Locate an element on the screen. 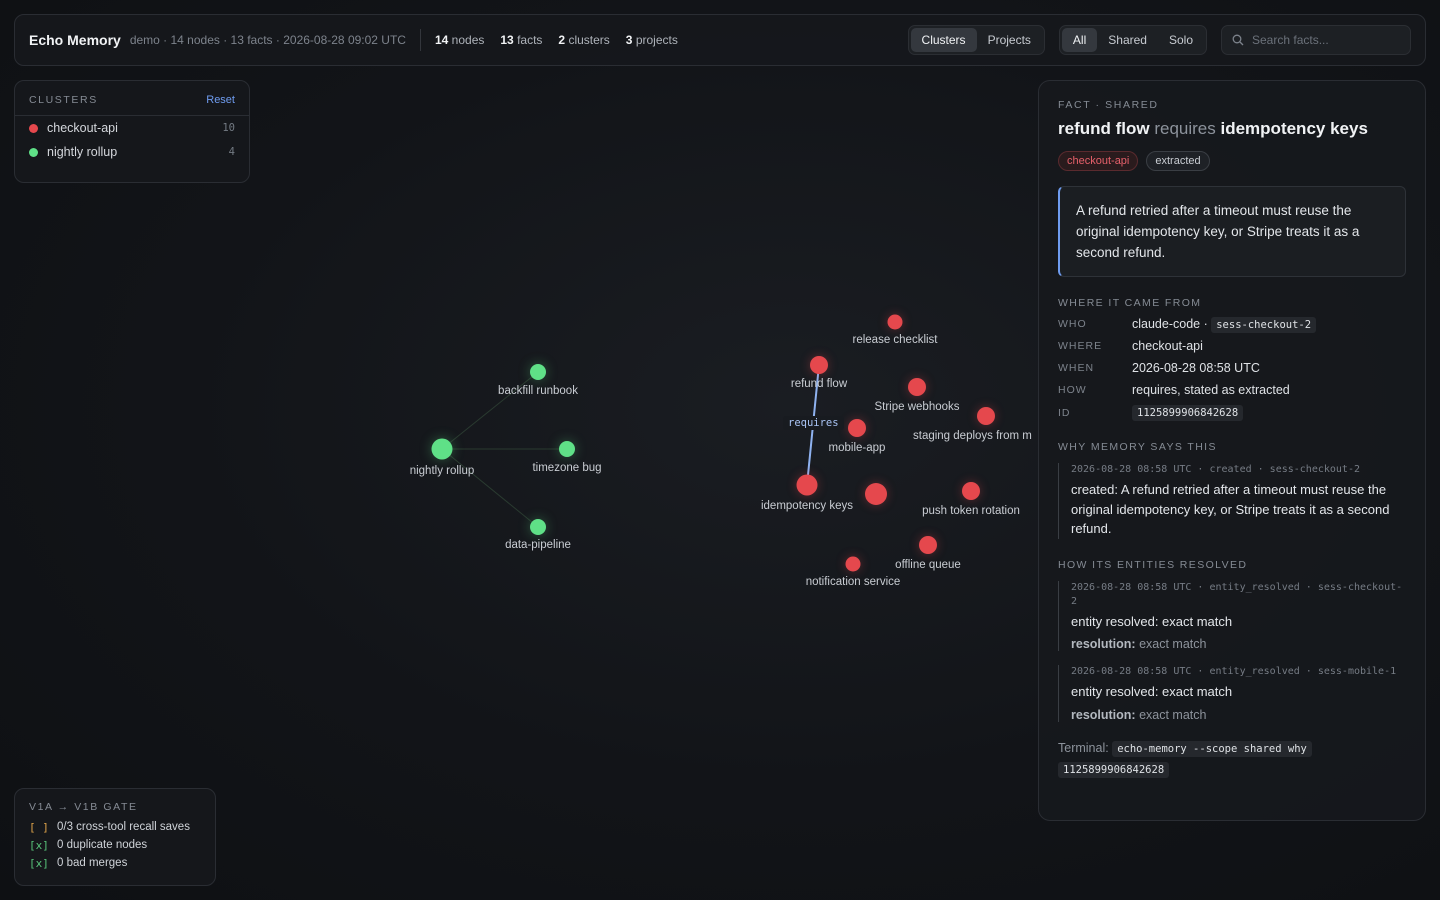  fact-id: 1125899906842628 is located at coordinates (1188, 413).